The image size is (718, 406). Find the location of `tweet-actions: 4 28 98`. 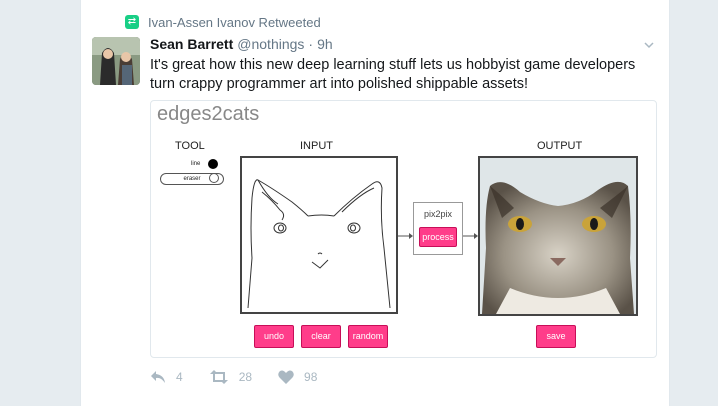

tweet-actions: 4 28 98 is located at coordinates (246, 377).